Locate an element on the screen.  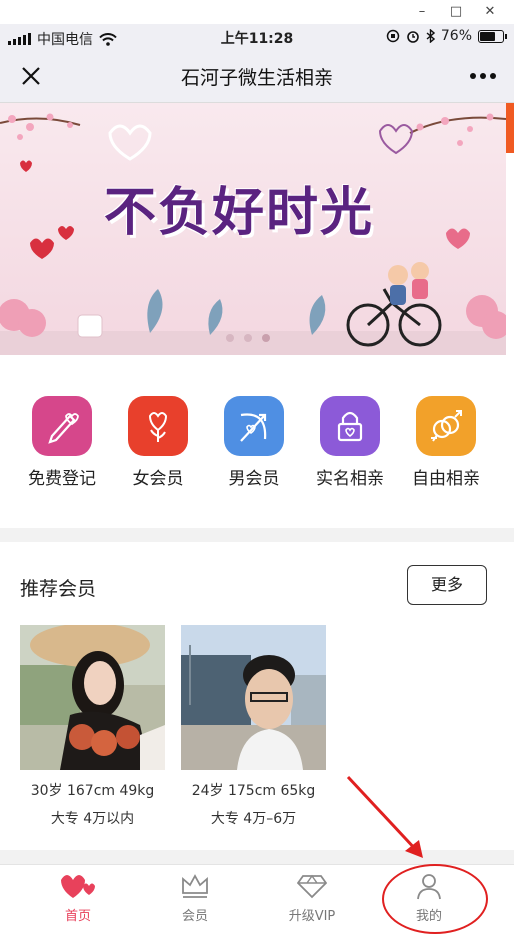
lock-heart-icon is located at coordinates (350, 426).